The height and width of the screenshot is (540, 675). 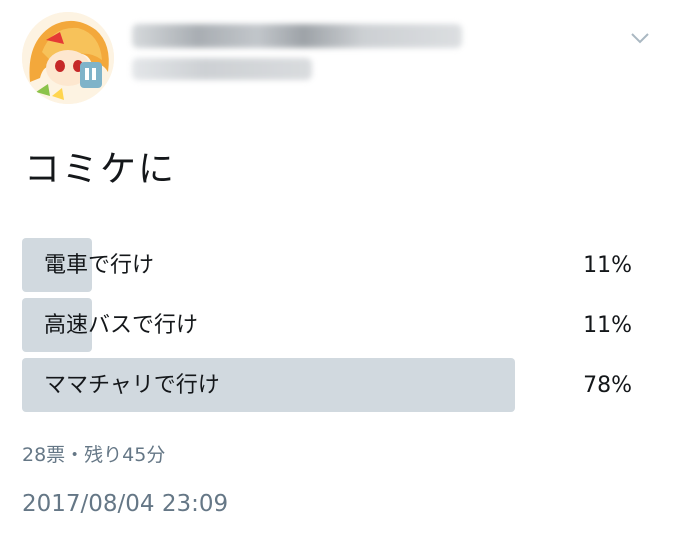 I want to click on avatar, so click(x=68, y=58).